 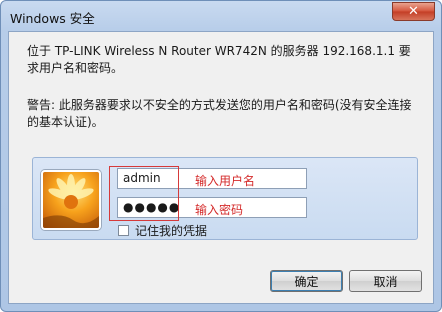 I want to click on window-title: Windows 安全, so click(x=52, y=18).